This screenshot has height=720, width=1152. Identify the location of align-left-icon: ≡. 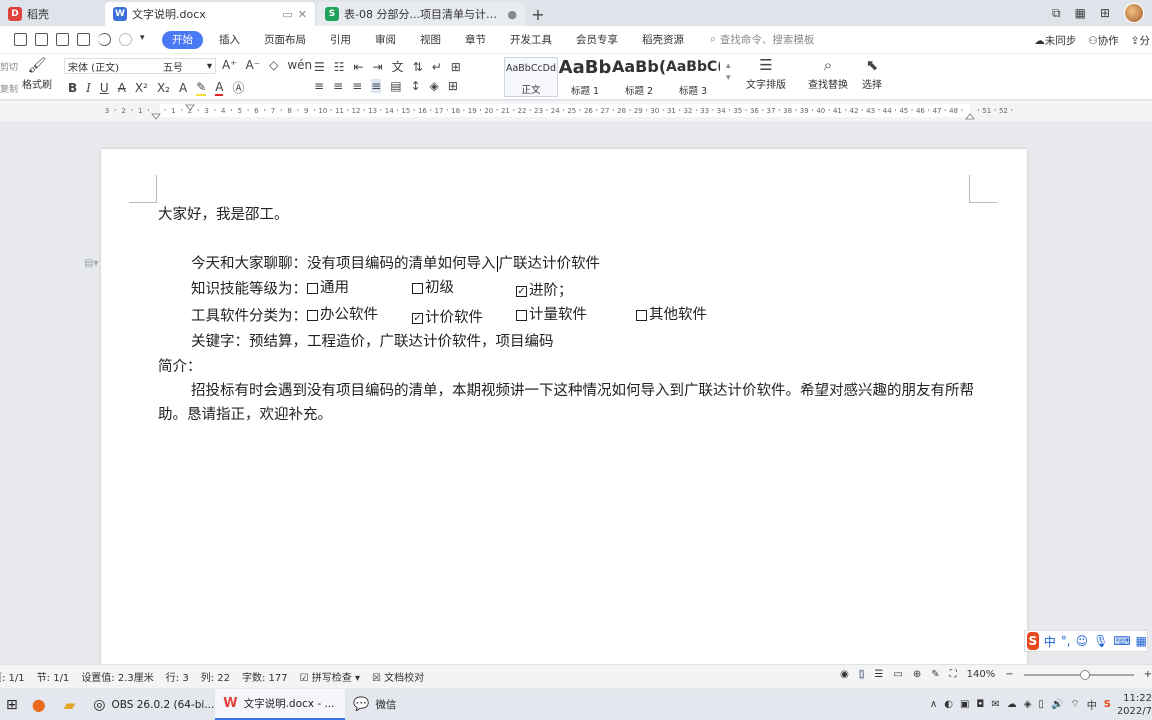
(319, 86).